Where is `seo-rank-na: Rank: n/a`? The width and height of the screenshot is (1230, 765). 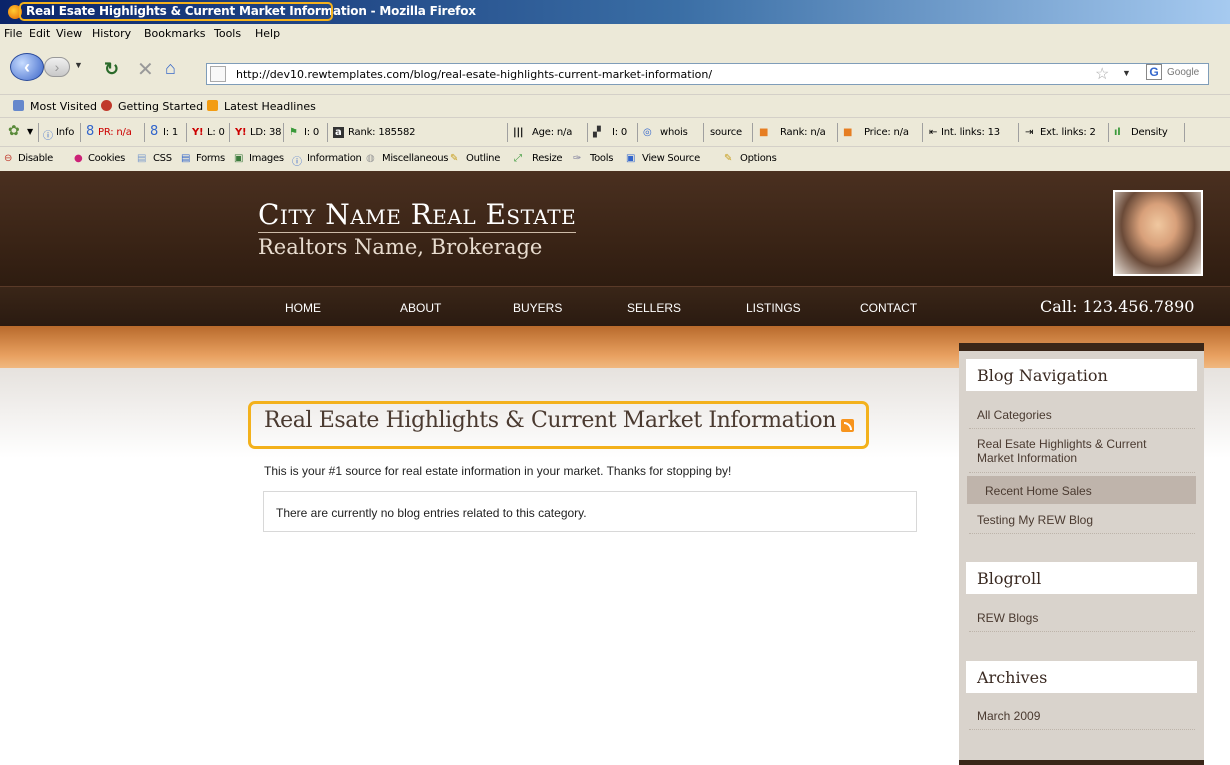
seo-rank-na: Rank: n/a is located at coordinates (803, 132).